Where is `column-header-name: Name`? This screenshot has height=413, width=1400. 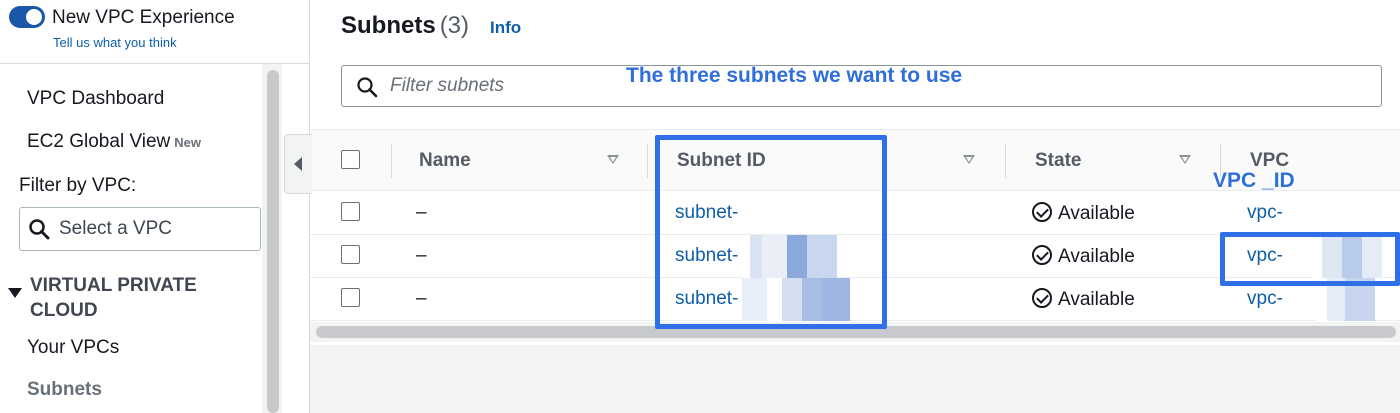
column-header-name: Name is located at coordinates (445, 161).